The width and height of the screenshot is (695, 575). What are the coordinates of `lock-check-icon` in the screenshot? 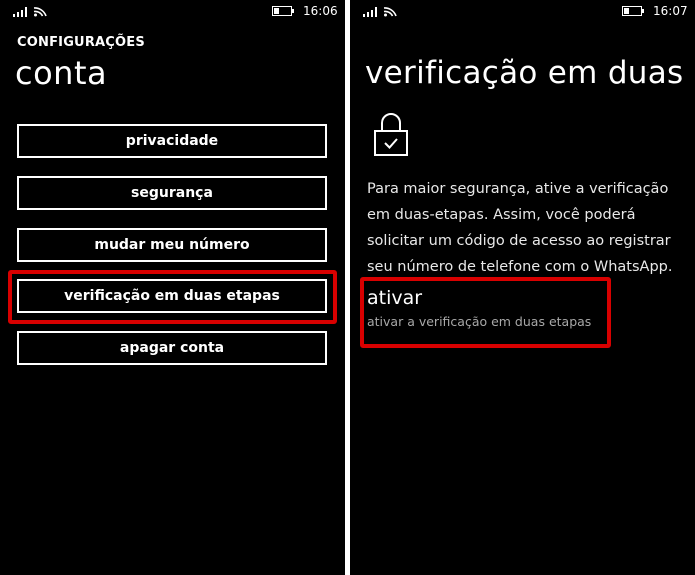 It's located at (391, 134).